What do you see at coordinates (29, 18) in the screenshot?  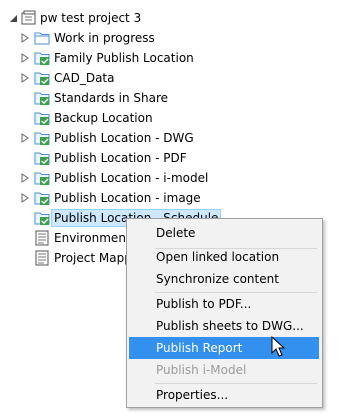 I see `project-icon` at bounding box center [29, 18].